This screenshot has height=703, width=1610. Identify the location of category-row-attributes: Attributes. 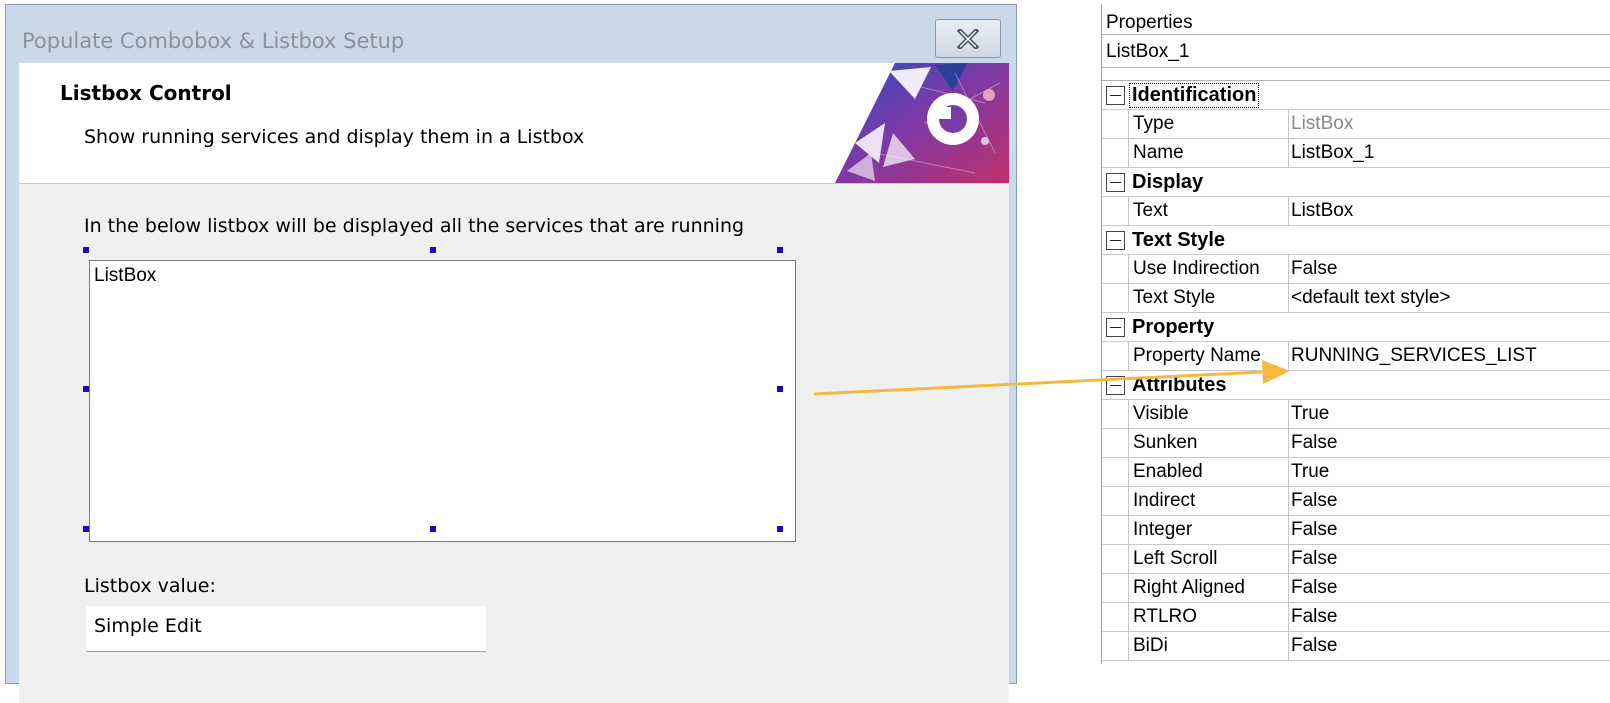
(1356, 385).